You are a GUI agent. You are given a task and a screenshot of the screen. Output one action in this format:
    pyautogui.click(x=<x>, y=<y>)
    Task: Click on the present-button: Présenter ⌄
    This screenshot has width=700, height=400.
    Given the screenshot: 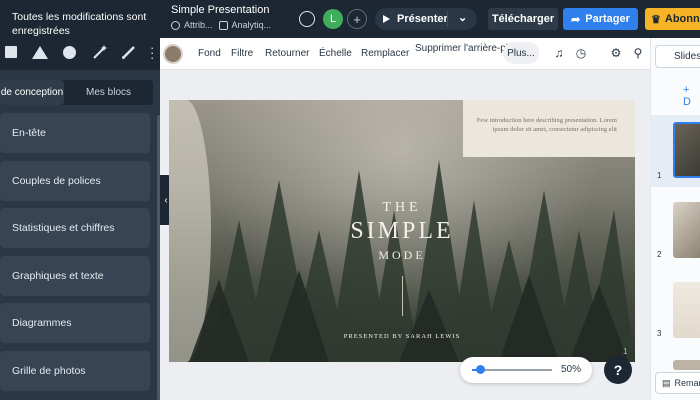 What is the action you would take?
    pyautogui.click(x=426, y=19)
    